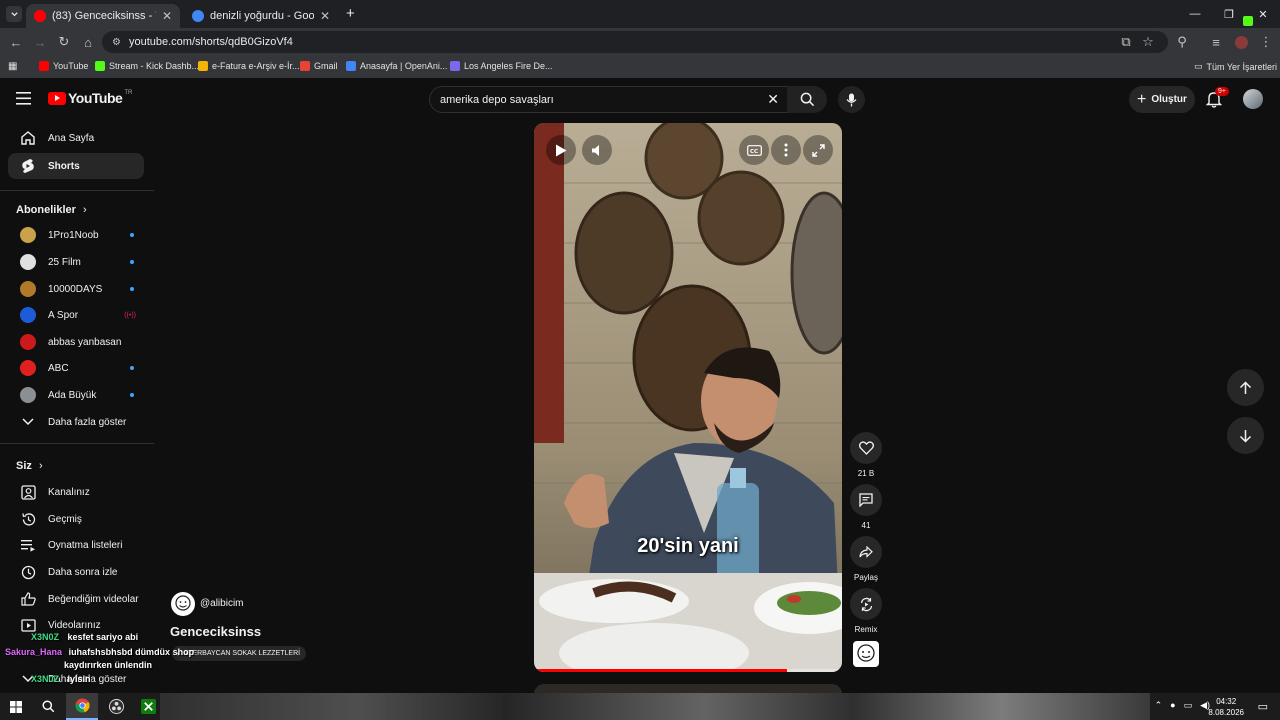 This screenshot has width=1280, height=720. Describe the element at coordinates (108, 665) in the screenshot. I see `chat-text: kaydırırken ünlendin` at that location.